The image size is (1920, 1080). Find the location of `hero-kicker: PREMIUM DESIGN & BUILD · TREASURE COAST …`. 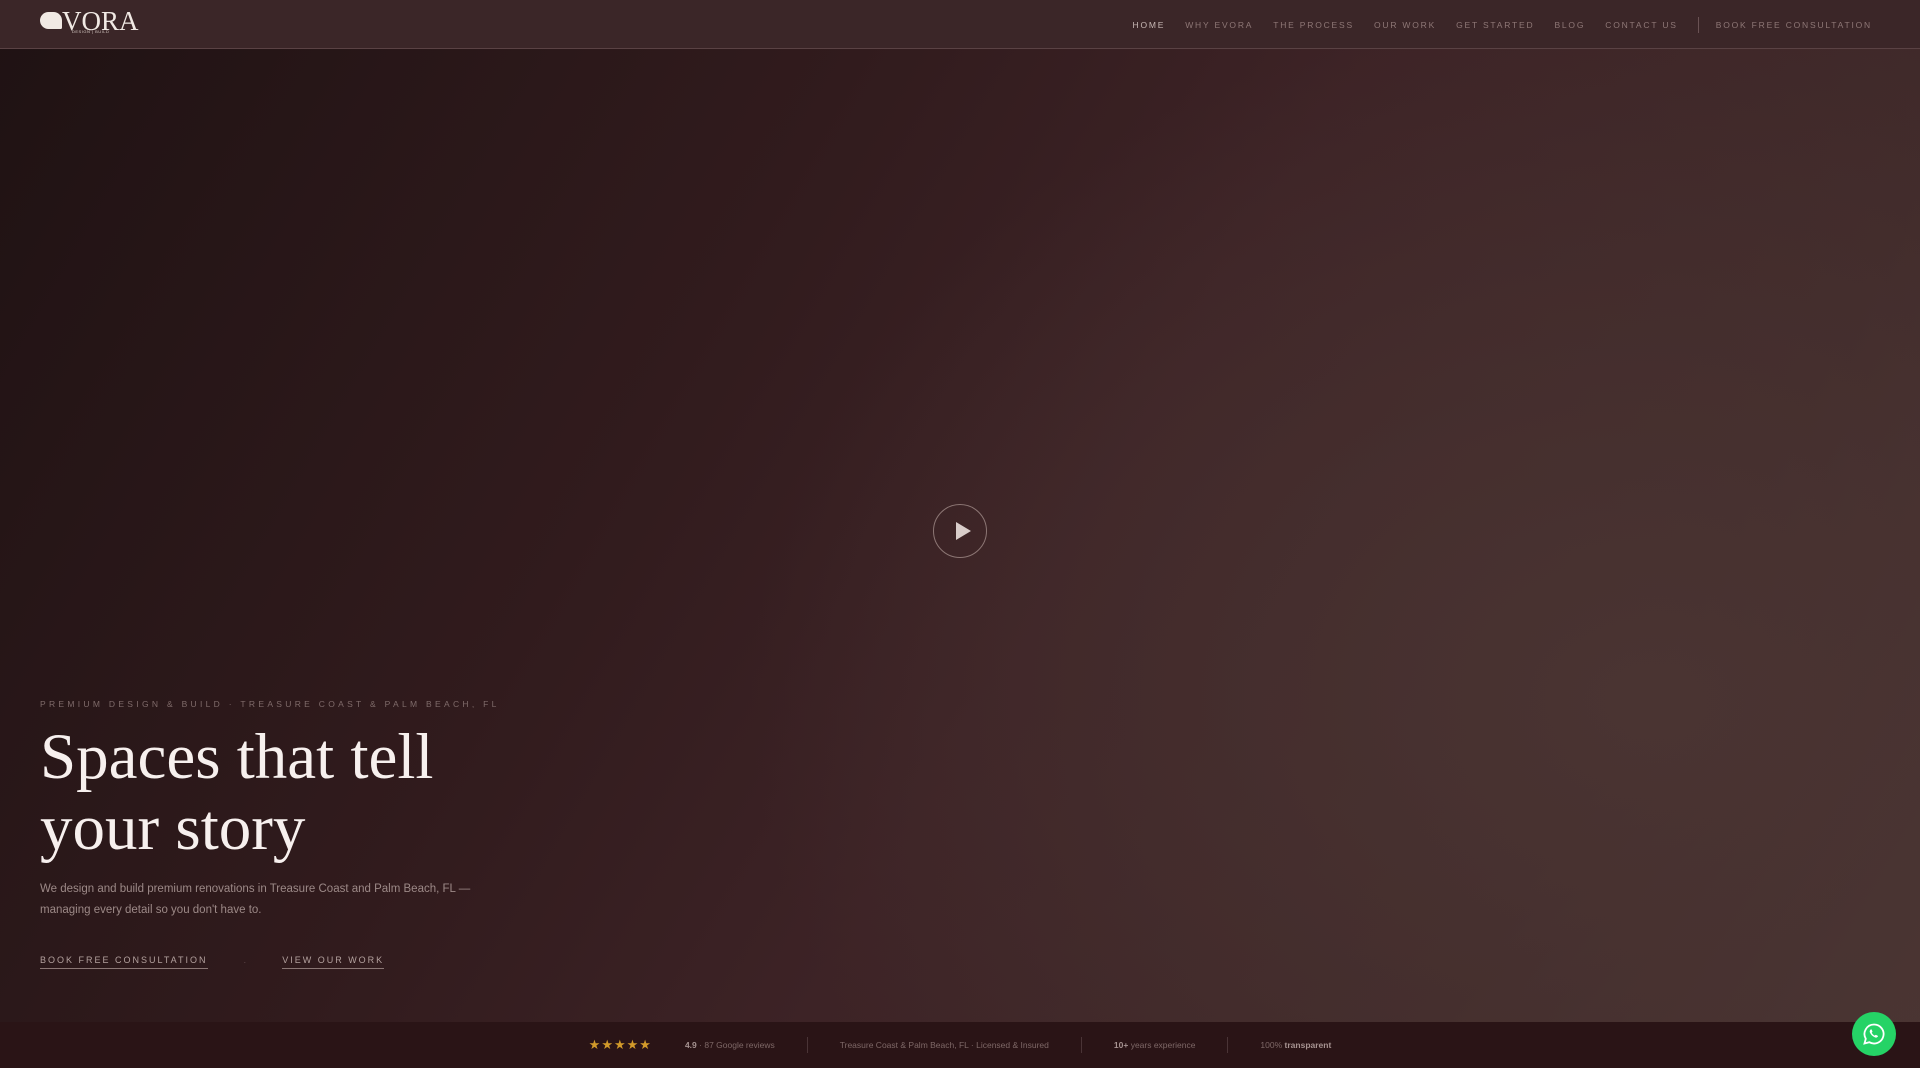

hero-kicker: PREMIUM DESIGN & BUILD · TREASURE COAST … is located at coordinates (270, 704).